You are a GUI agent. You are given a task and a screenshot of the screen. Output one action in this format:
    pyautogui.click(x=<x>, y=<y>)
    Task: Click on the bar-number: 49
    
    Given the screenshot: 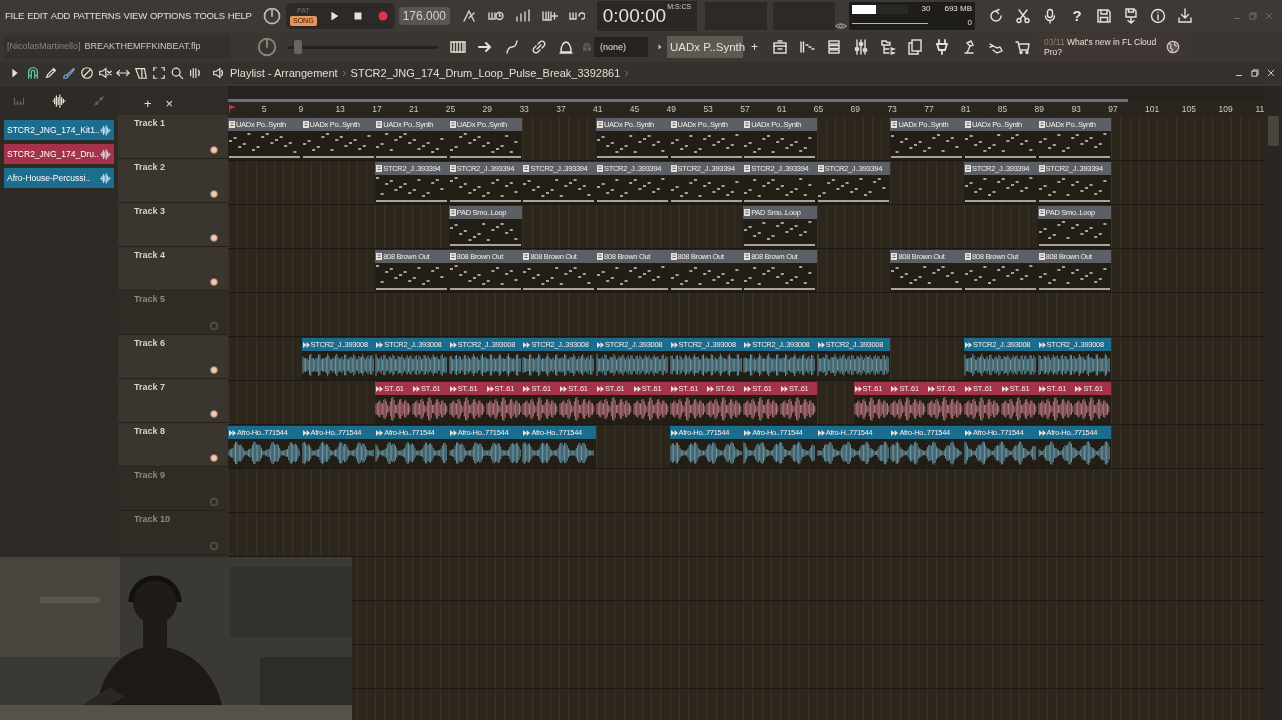 What is the action you would take?
    pyautogui.click(x=671, y=109)
    